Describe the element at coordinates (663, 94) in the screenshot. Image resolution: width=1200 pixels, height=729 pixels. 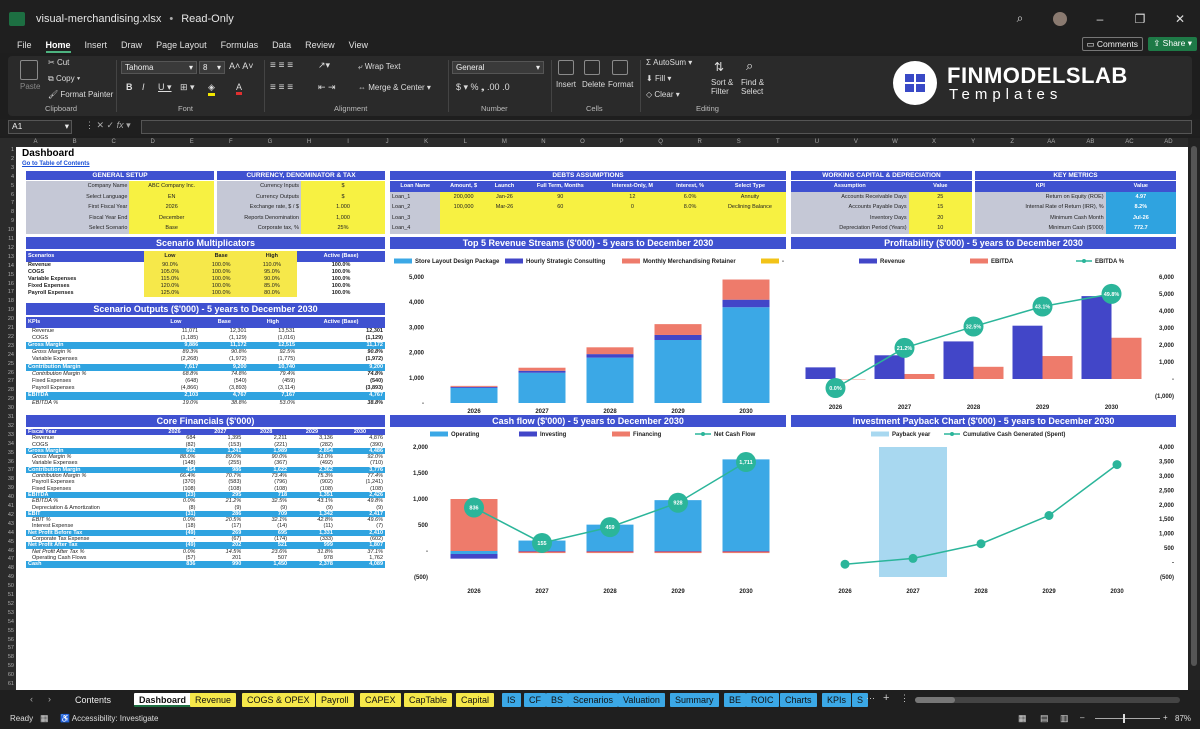
I see `clear-button: ◇ Clear ▾` at that location.